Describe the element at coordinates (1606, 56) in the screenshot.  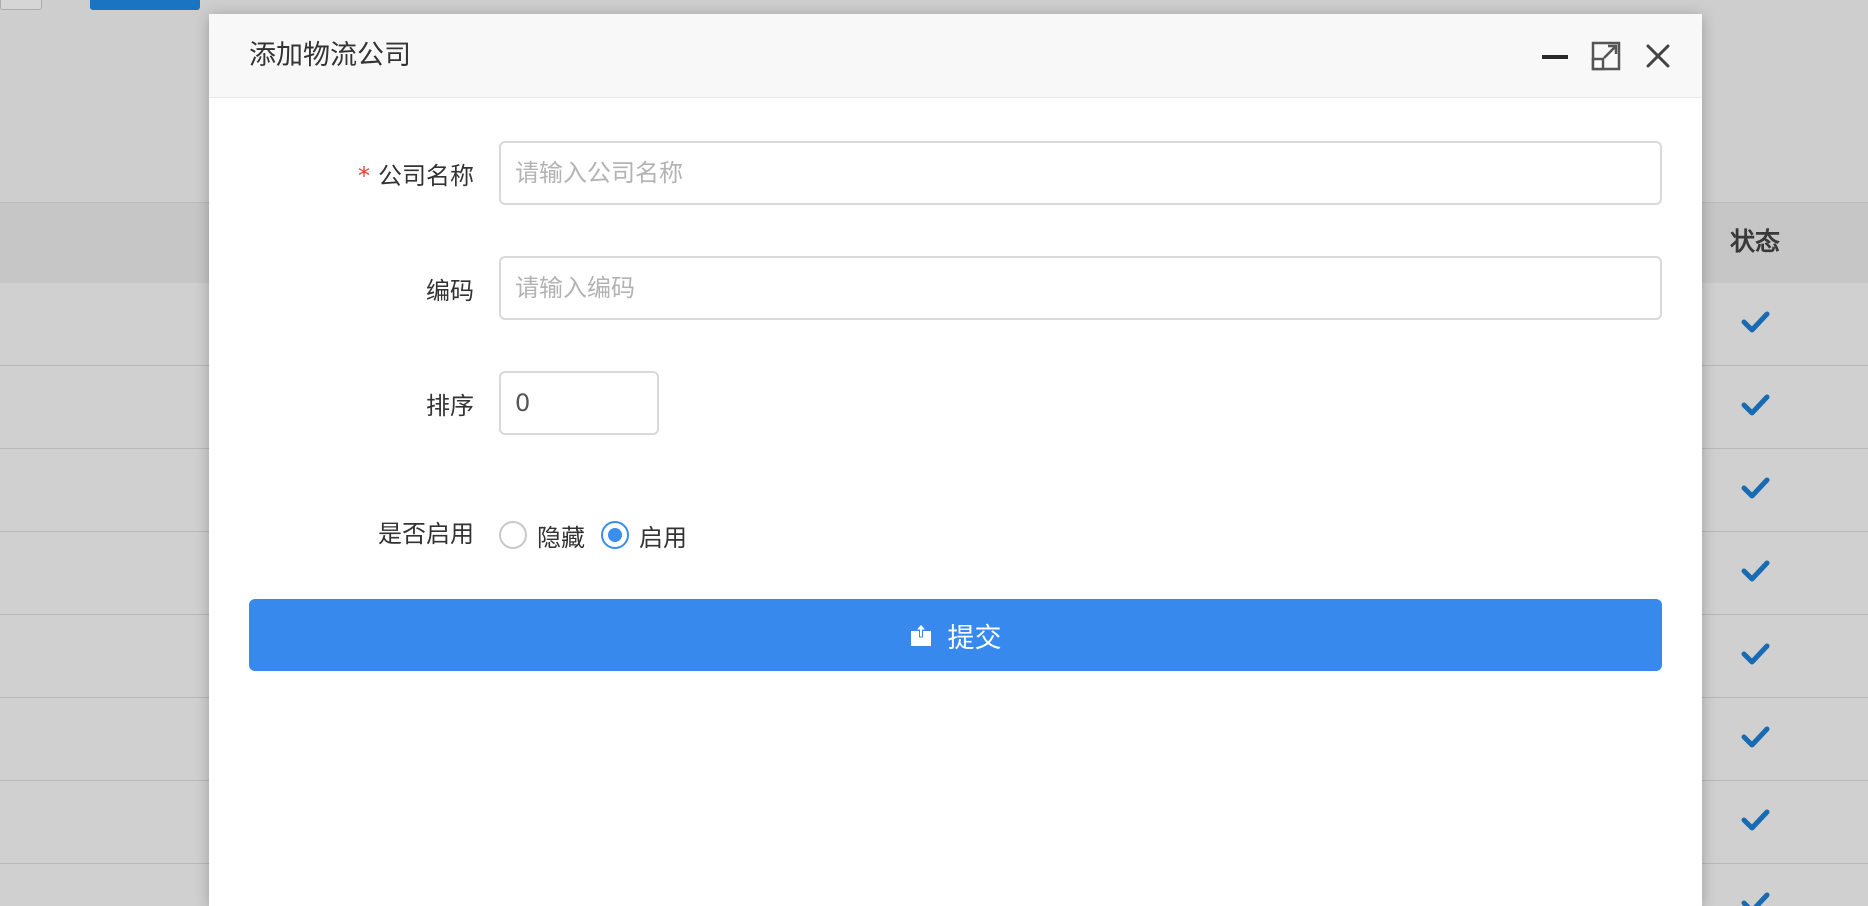
I see `maximize-icon` at that location.